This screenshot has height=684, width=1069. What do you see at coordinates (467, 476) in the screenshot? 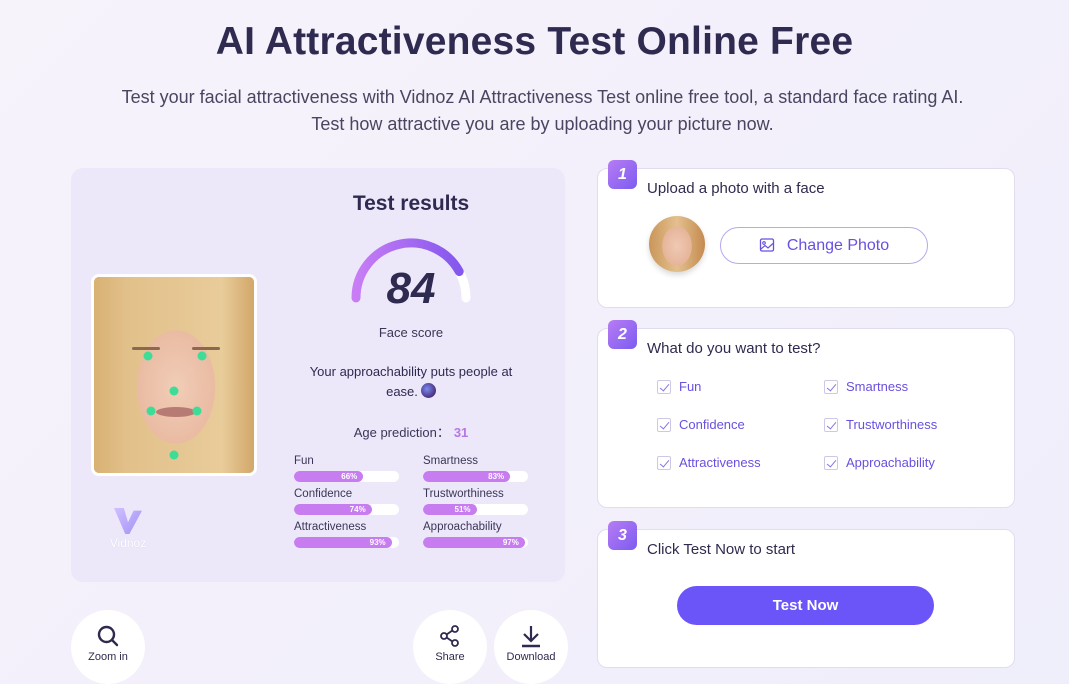
I see `metric-bar-fill: 83%` at bounding box center [467, 476].